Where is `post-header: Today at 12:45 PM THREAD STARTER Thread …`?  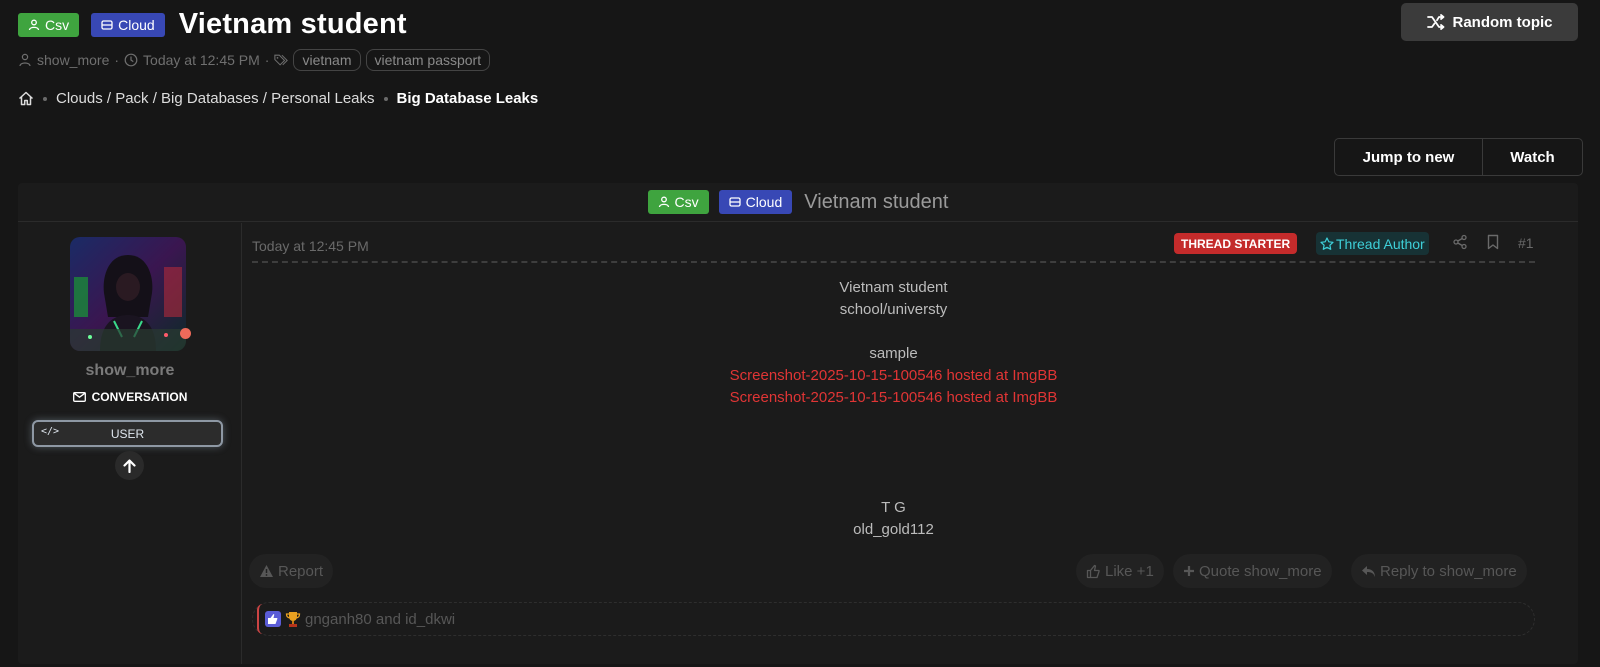 post-header: Today at 12:45 PM THREAD STARTER Thread … is located at coordinates (893, 247).